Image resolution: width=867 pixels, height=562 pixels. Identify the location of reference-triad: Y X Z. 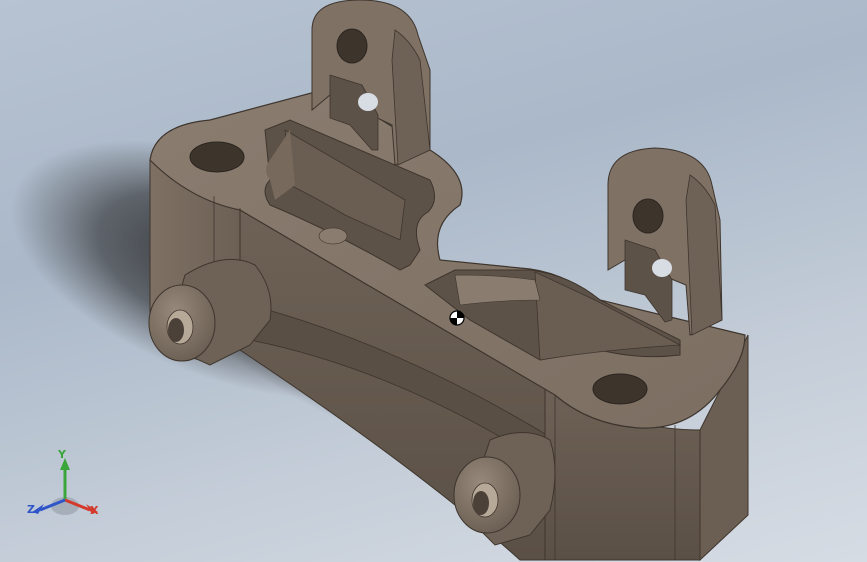
(67, 488).